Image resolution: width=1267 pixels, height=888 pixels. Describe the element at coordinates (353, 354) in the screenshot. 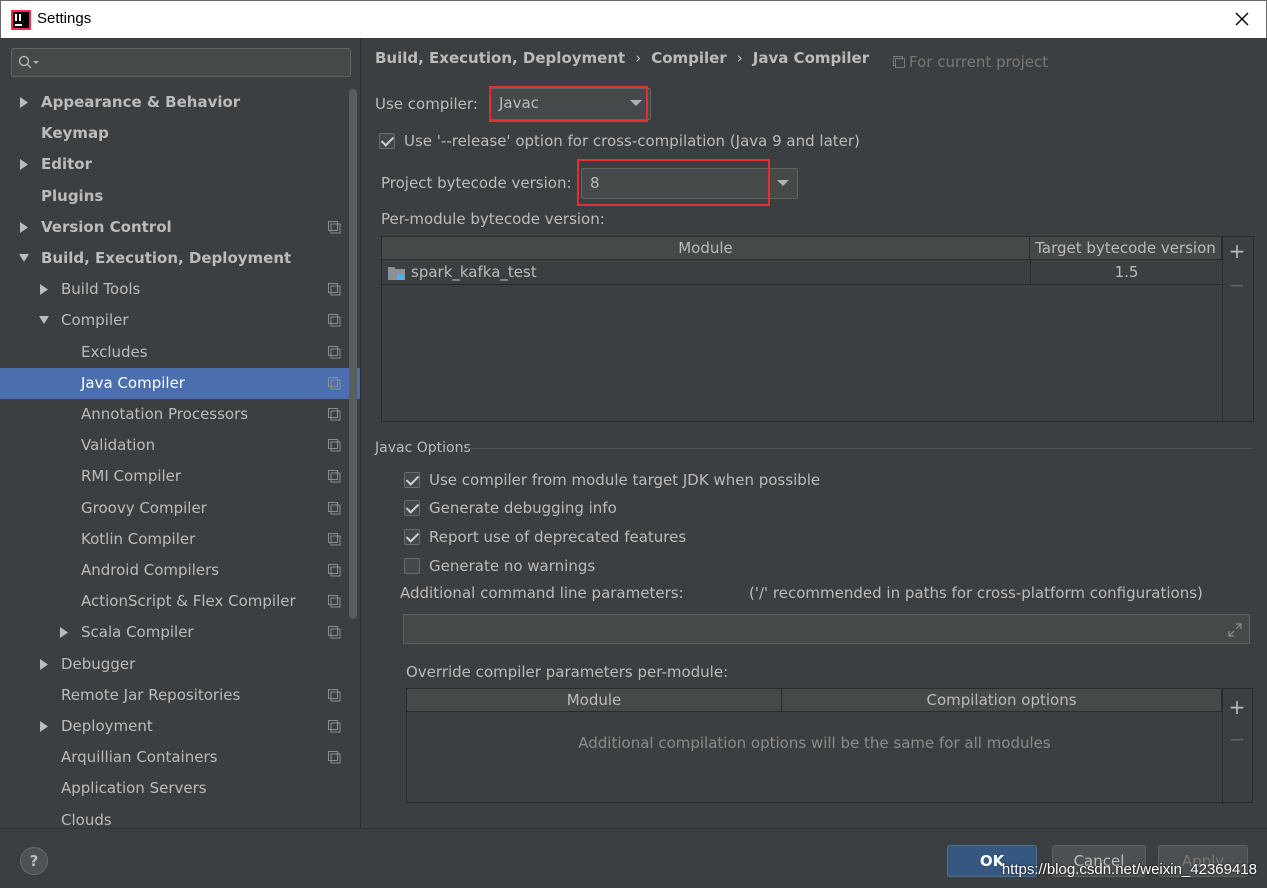

I see `sidebar-scrollbar` at that location.